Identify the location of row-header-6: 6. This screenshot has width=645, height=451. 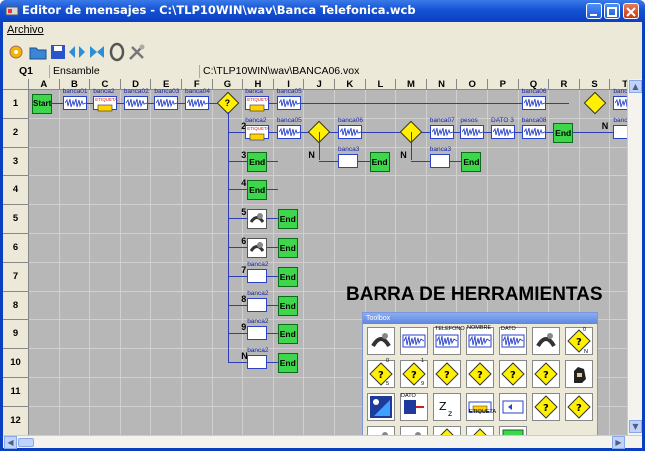
(16, 248).